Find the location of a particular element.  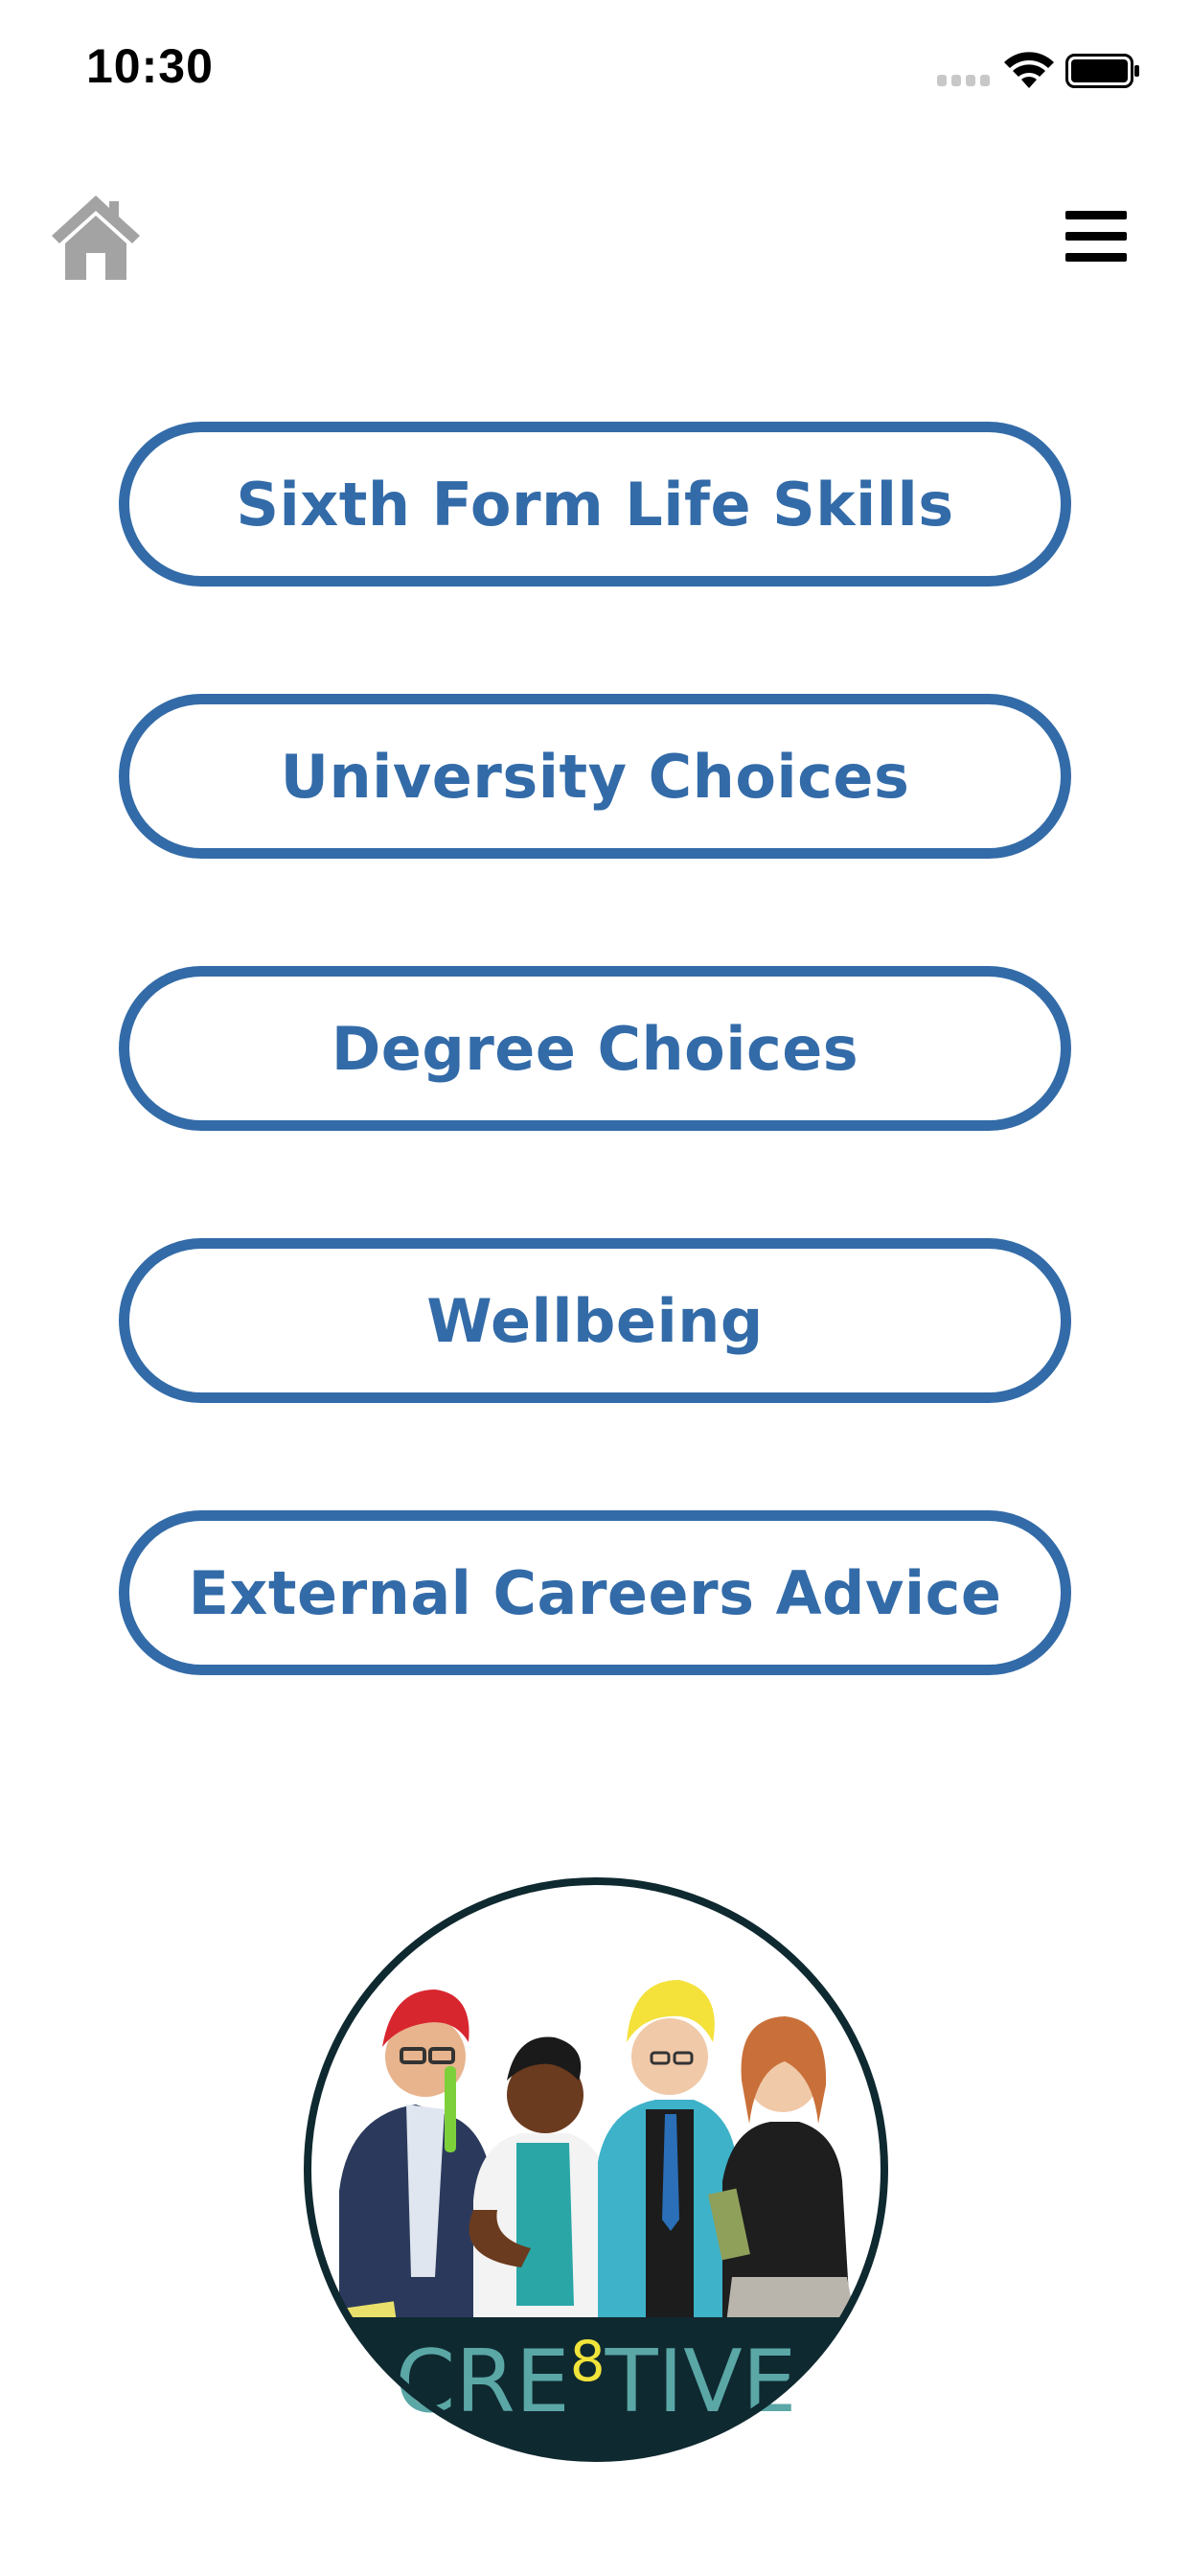

button-label: Wellbeing is located at coordinates (595, 1320).